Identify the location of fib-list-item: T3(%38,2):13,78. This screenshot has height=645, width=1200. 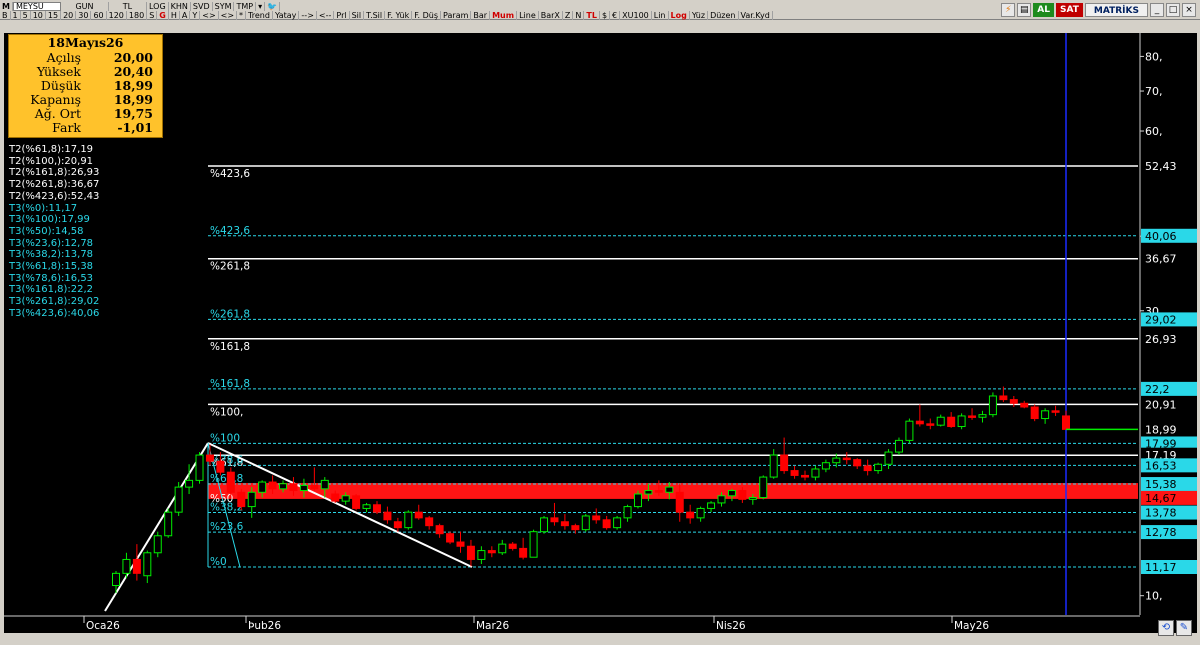
(51, 255).